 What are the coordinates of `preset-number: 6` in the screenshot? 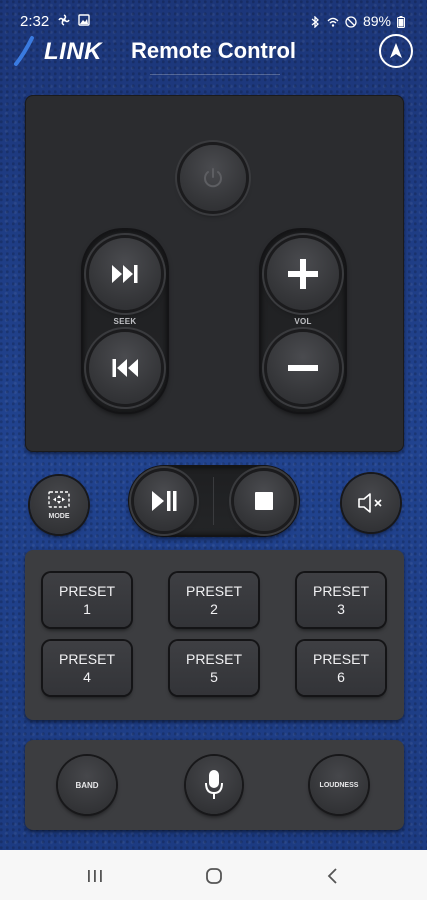 It's located at (341, 677).